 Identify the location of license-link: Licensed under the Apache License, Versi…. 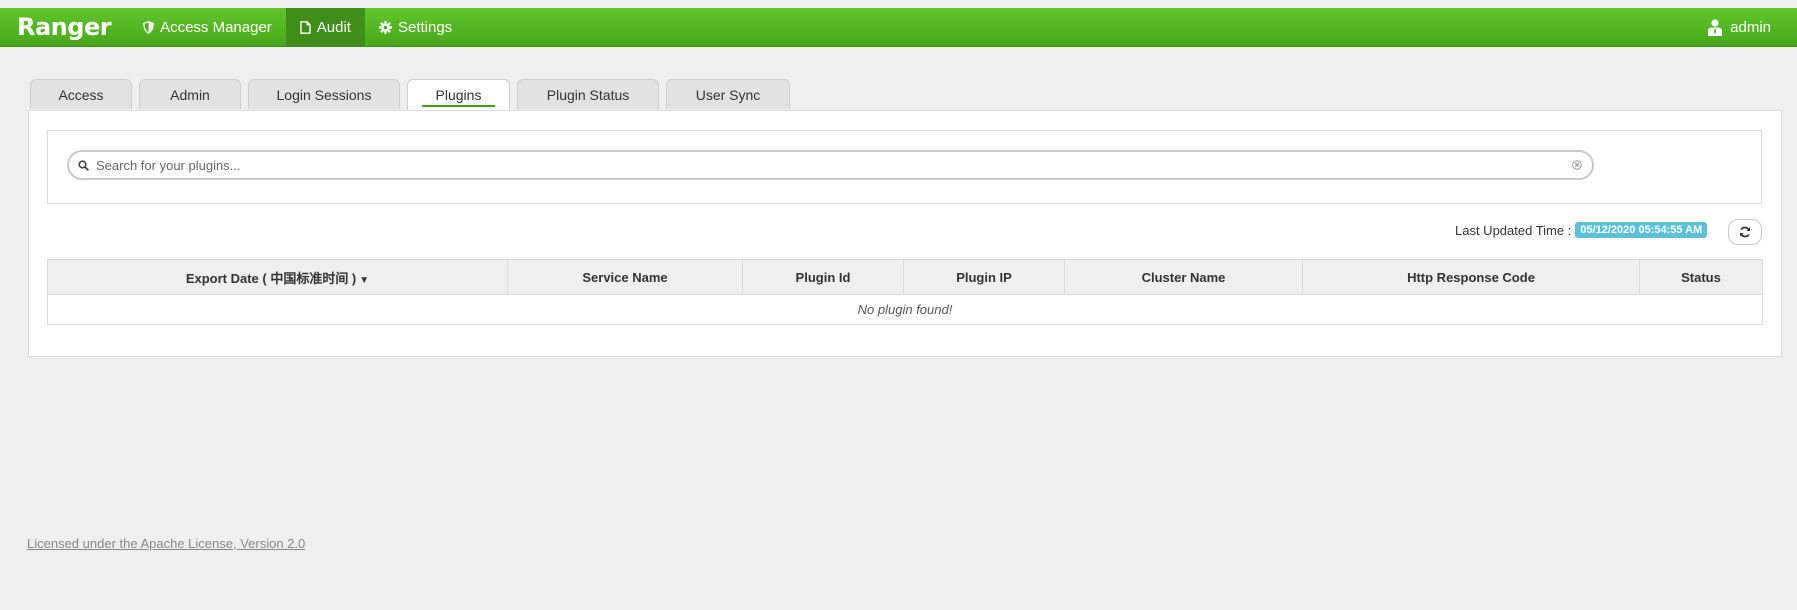
(166, 543).